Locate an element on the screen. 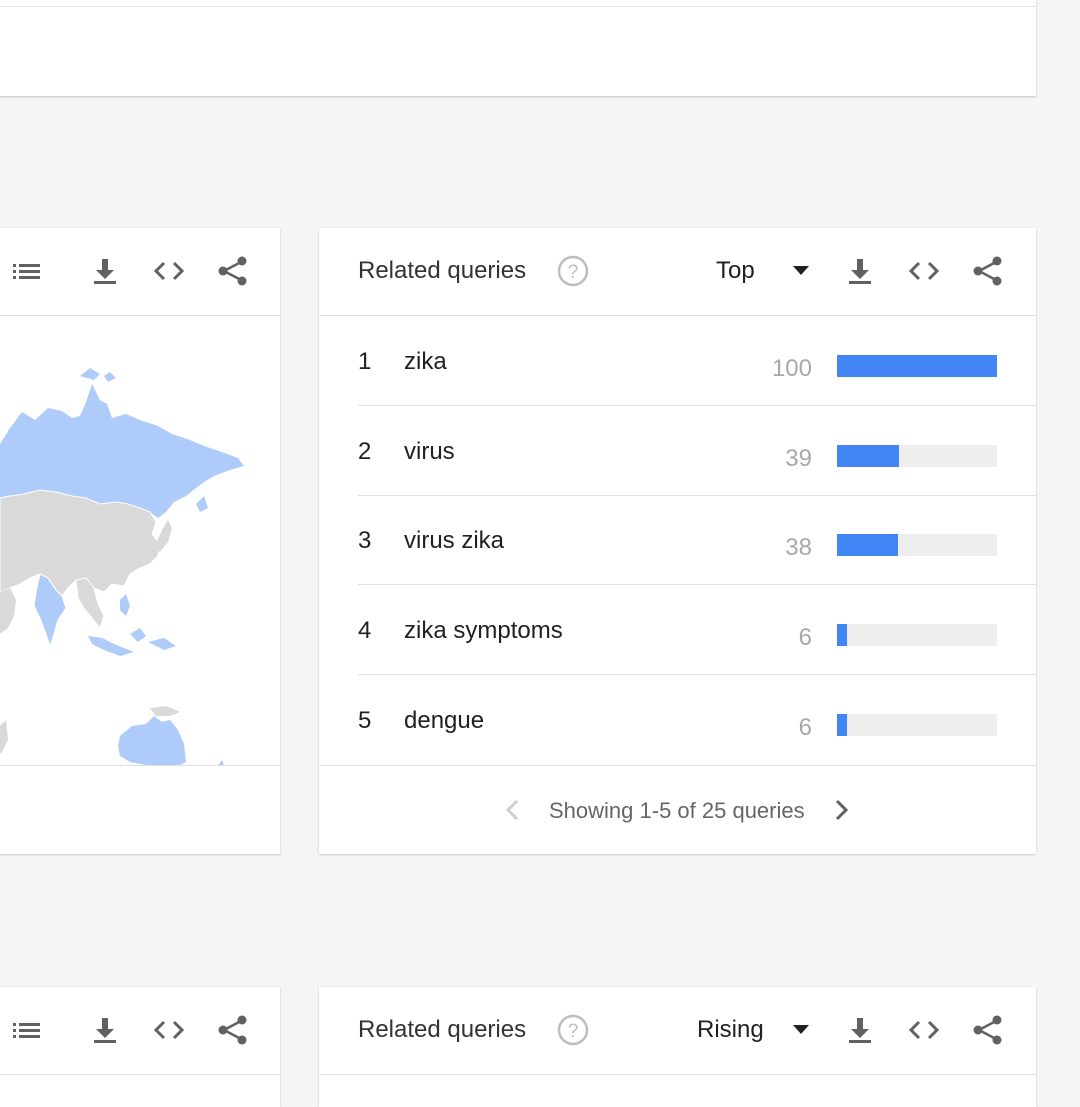 Image resolution: width=1080 pixels, height=1107 pixels. list-item: 2 virus 39 is located at coordinates (697, 451).